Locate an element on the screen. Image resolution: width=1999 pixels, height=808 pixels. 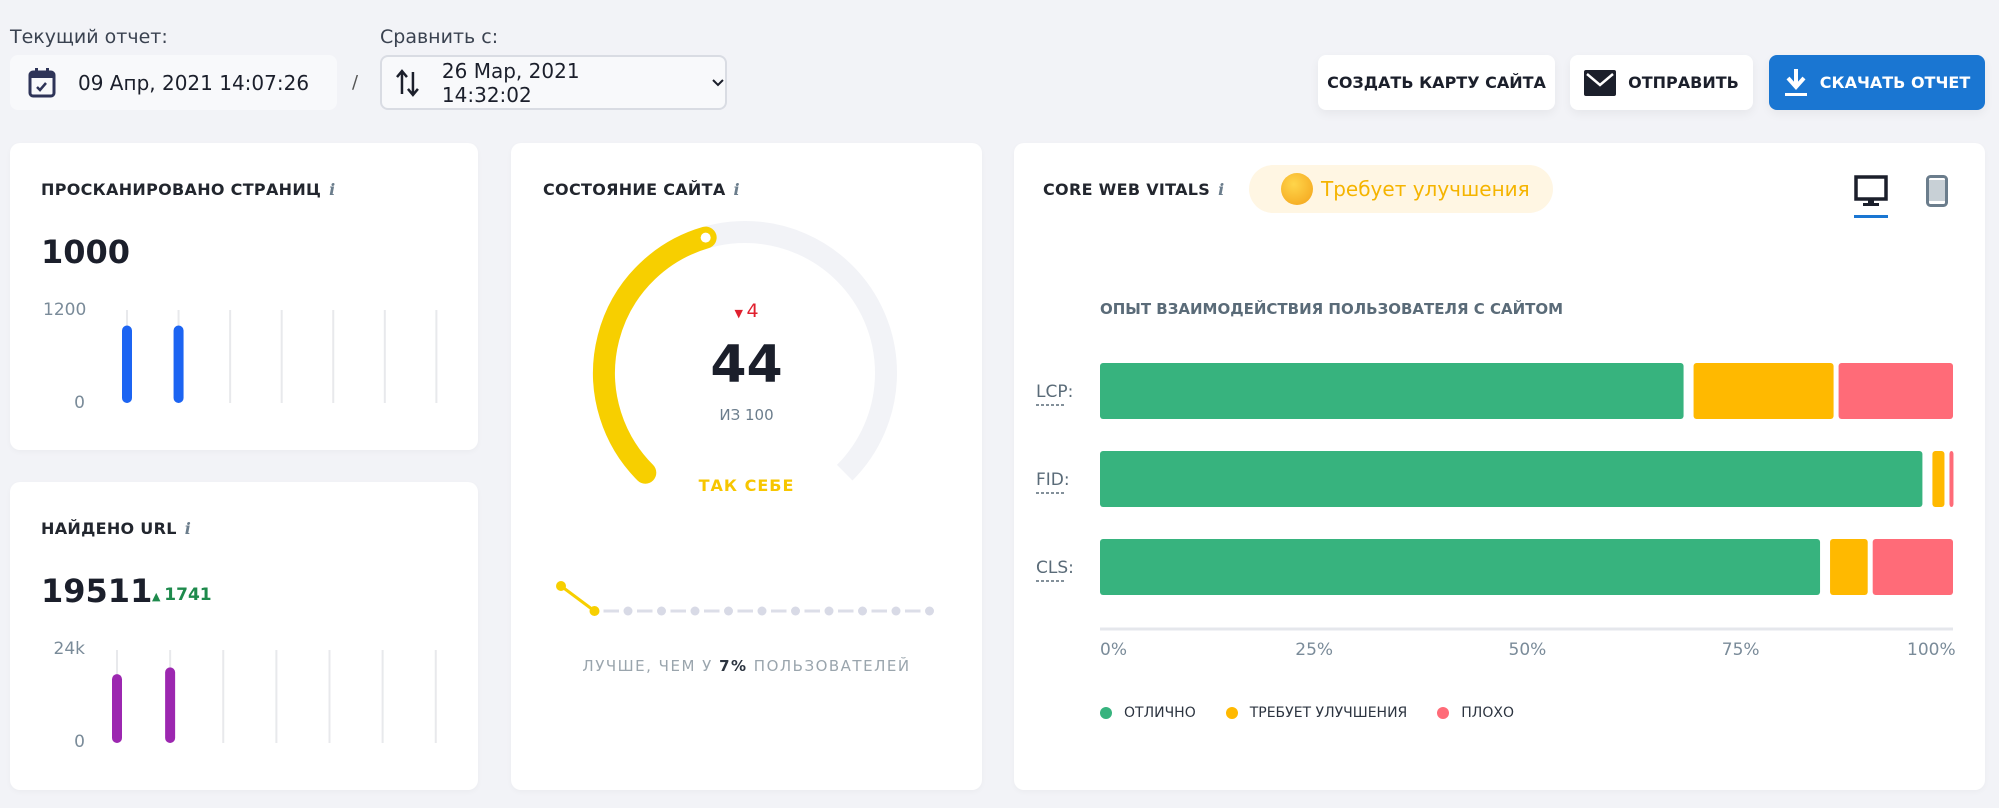
percentile-sparkline is located at coordinates (745, 598).